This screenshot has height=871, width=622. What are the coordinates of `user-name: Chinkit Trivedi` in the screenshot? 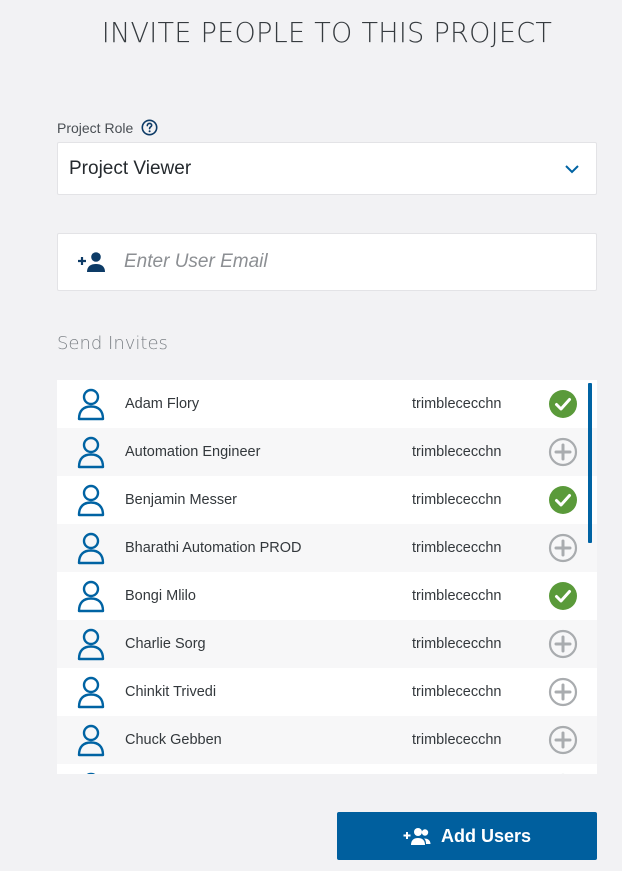 It's located at (171, 692).